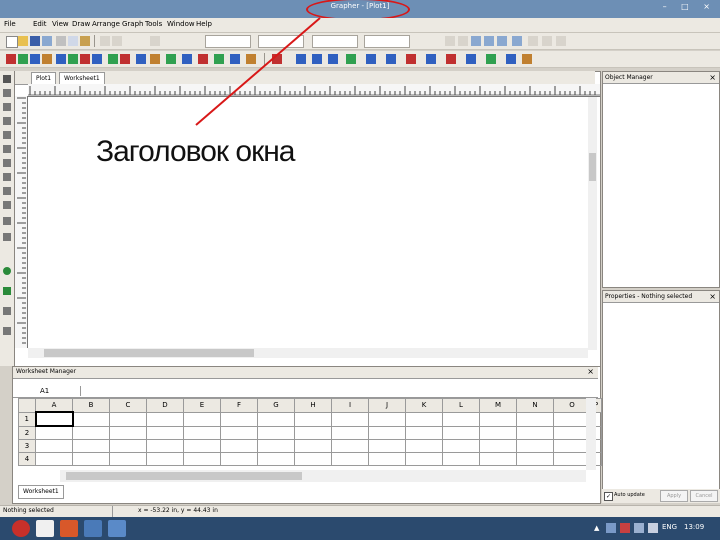  Describe the element at coordinates (60, 391) in the screenshot. I see `cell-reference: A1` at that location.